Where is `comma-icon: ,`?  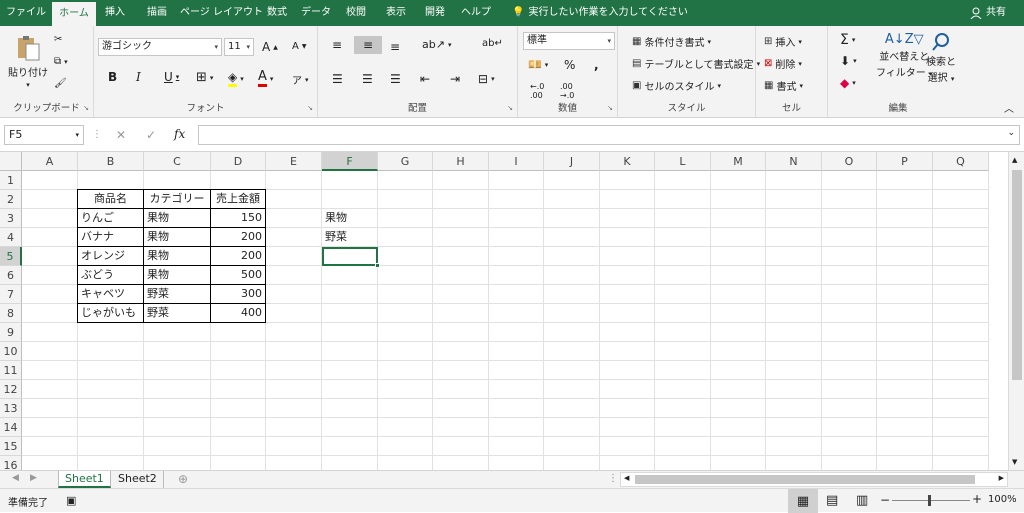
comma-icon: , is located at coordinates (596, 65).